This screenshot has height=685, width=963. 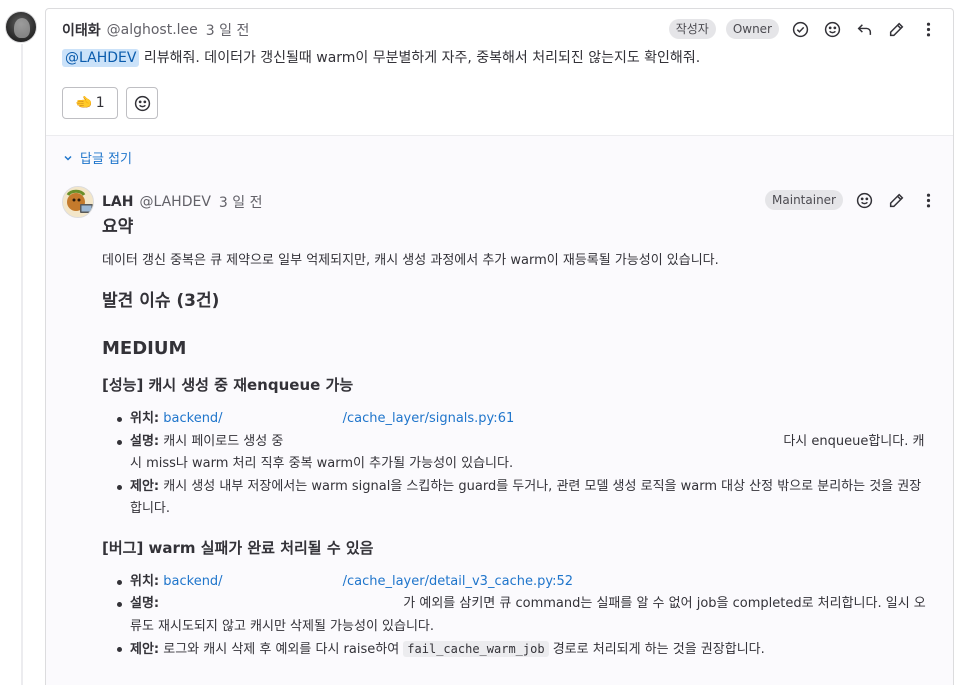 I want to click on user-mention: @LAHDEV, so click(x=101, y=58).